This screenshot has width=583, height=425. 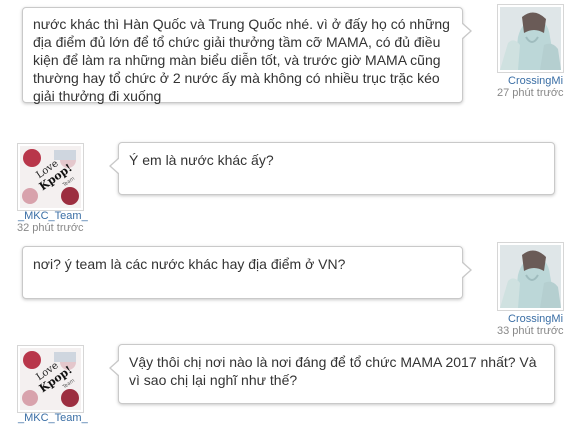 I want to click on message-text: Ý em là nước khác ấy?, so click(x=201, y=160).